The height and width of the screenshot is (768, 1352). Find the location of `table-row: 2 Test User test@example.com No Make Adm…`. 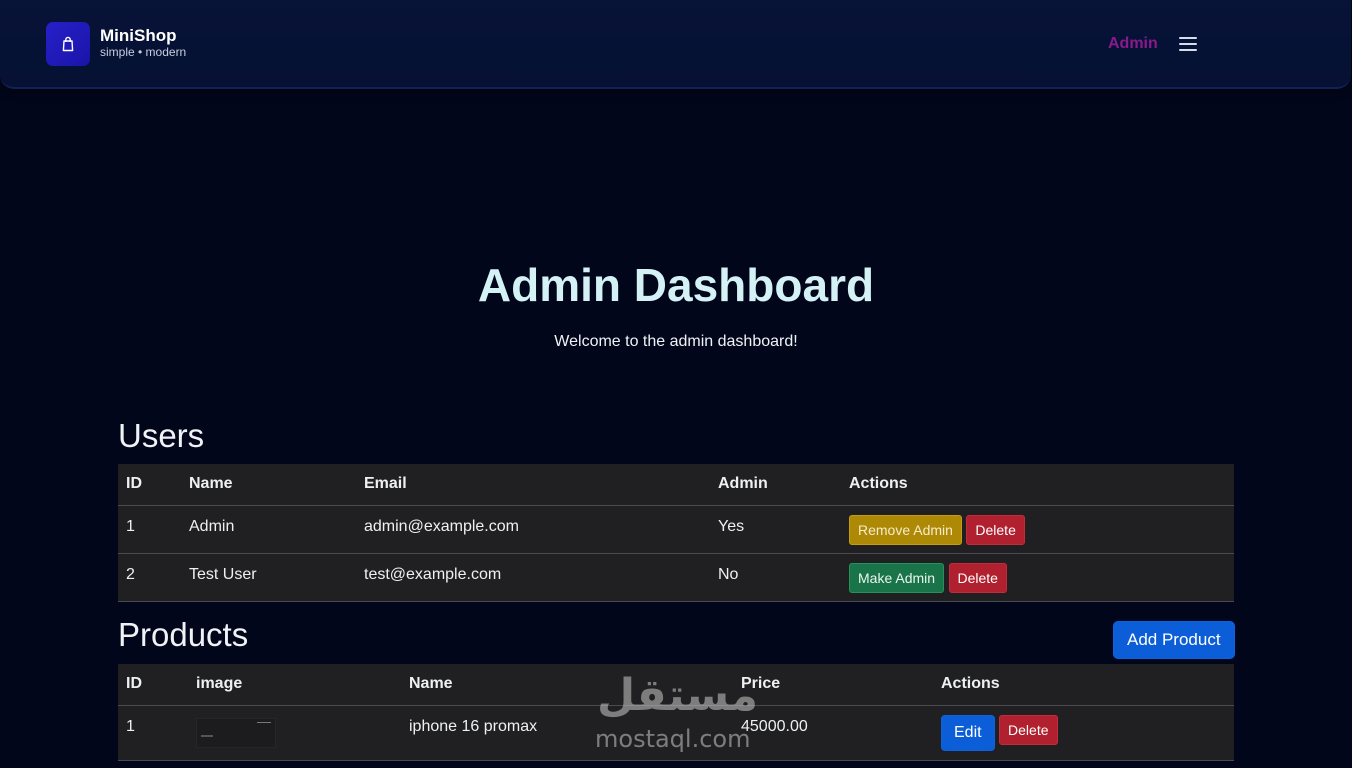

table-row: 2 Test User test@example.com No Make Adm… is located at coordinates (676, 577).